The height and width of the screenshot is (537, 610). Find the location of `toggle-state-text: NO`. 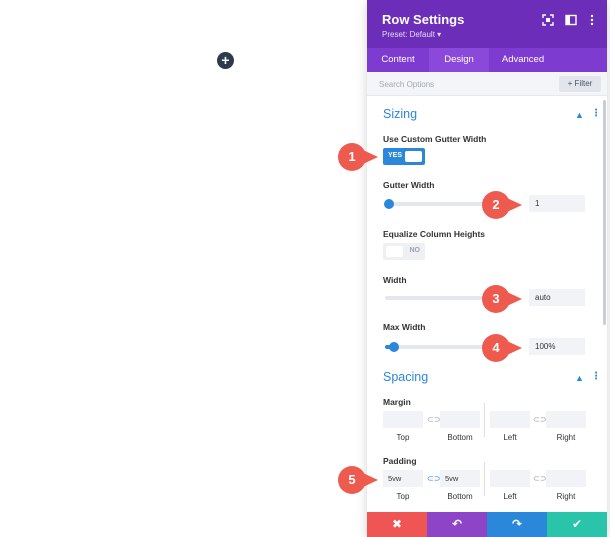

toggle-state-text: NO is located at coordinates (415, 250).